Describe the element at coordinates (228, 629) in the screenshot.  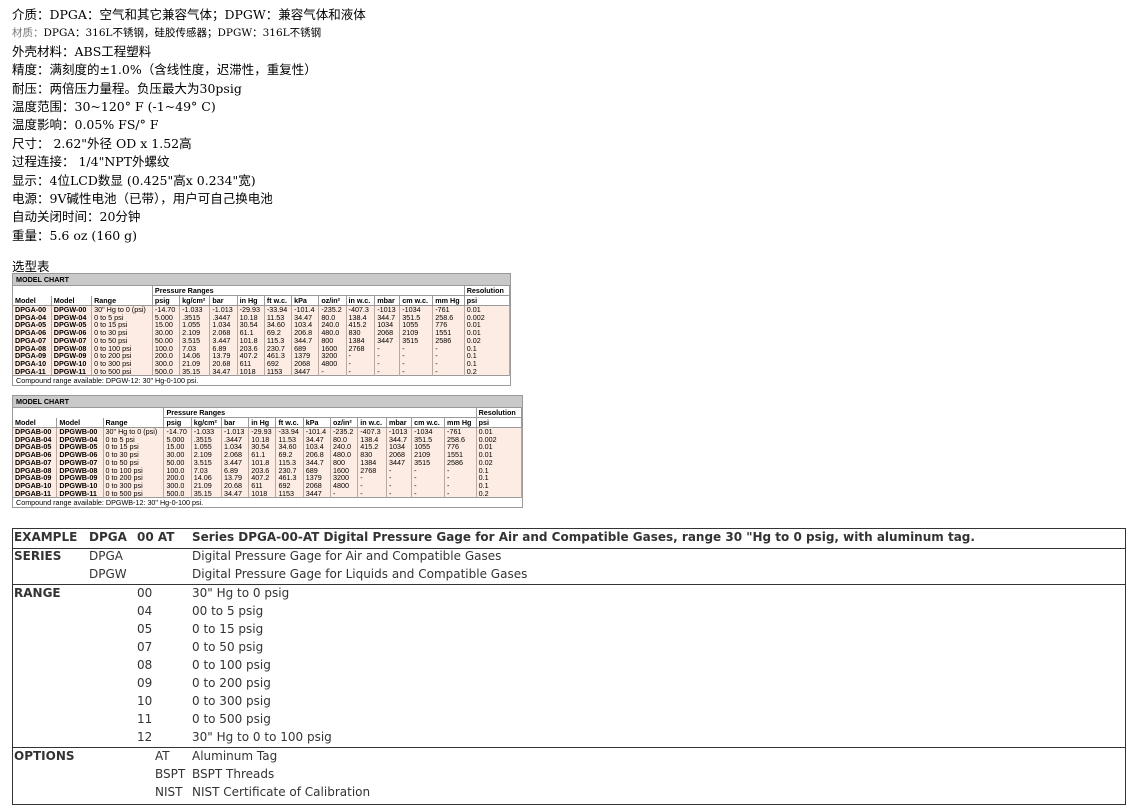
I see `range-description: 0 to 15 psig` at that location.